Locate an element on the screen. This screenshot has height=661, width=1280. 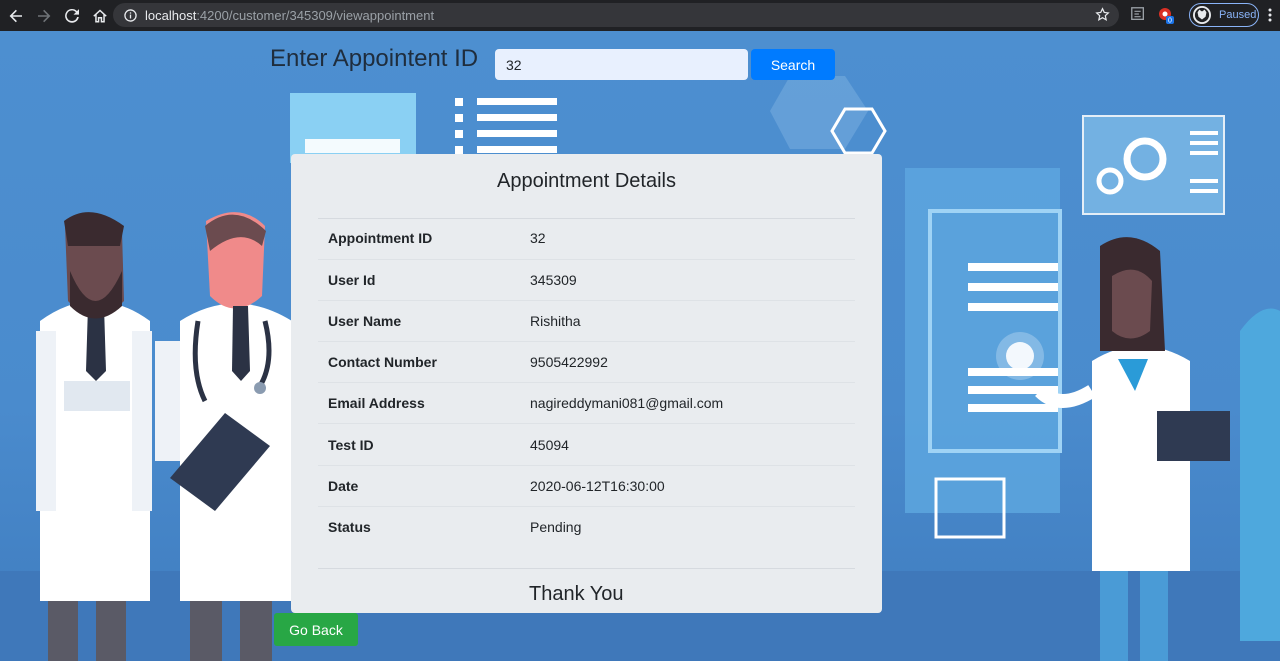
table-row: Contact Number 9505422992 is located at coordinates (586, 362).